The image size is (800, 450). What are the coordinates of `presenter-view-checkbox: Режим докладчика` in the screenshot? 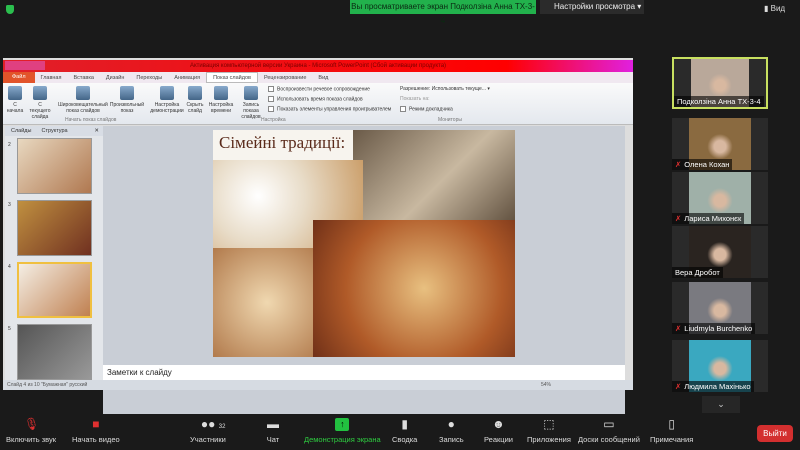 It's located at (426, 109).